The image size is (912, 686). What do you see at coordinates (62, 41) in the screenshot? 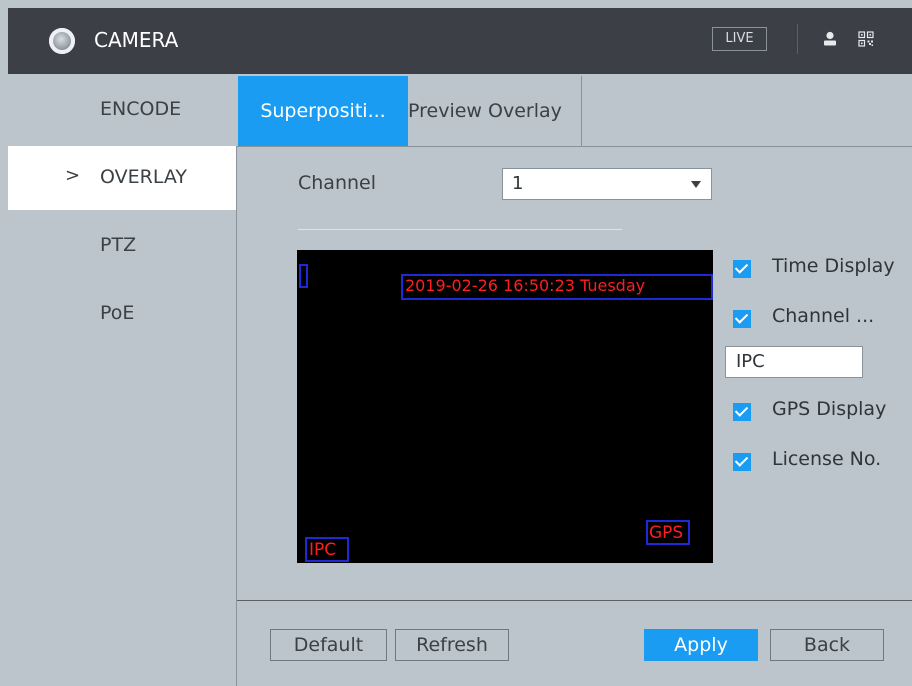
I see `camera-logo-icon` at bounding box center [62, 41].